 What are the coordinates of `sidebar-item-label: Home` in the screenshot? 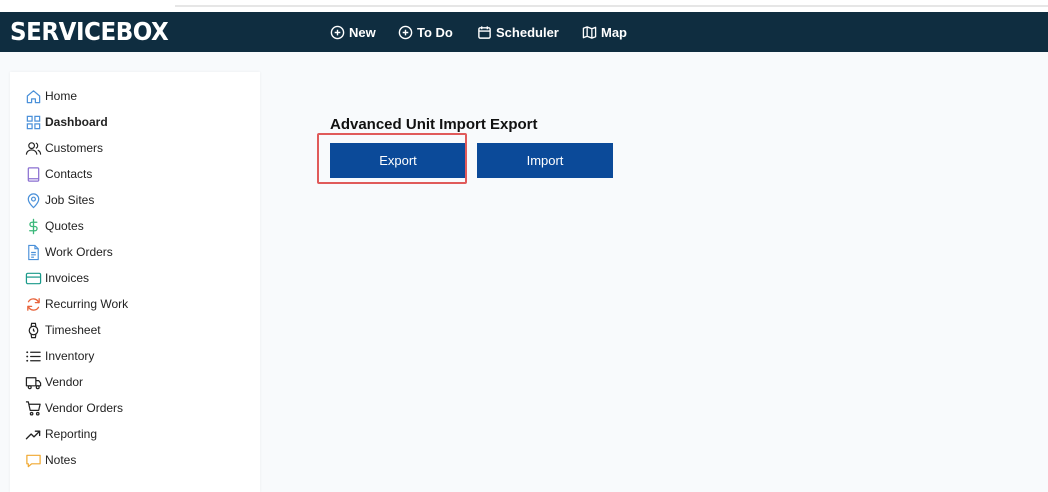 It's located at (61, 96).